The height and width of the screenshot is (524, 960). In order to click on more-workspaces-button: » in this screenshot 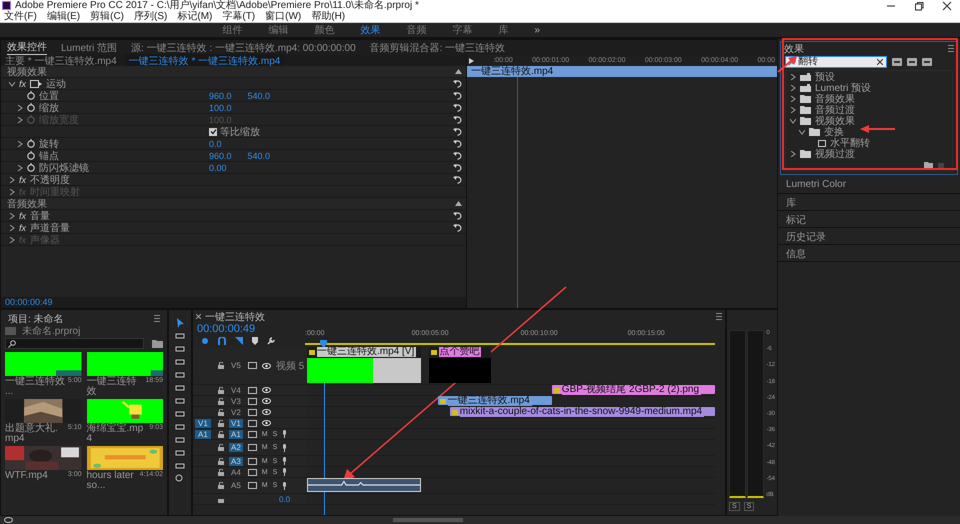, I will do `click(537, 30)`.